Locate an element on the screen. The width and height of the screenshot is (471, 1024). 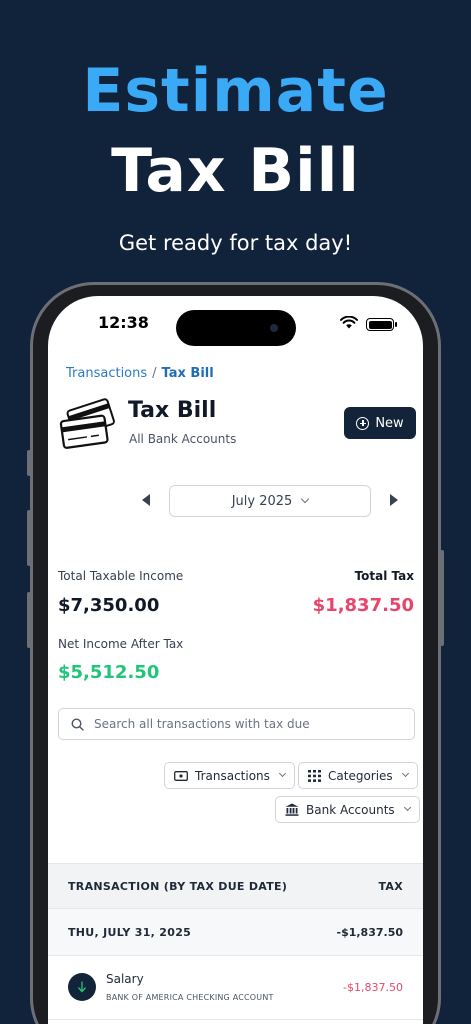
transaction-tax-amount: -$1,837.50 is located at coordinates (373, 987).